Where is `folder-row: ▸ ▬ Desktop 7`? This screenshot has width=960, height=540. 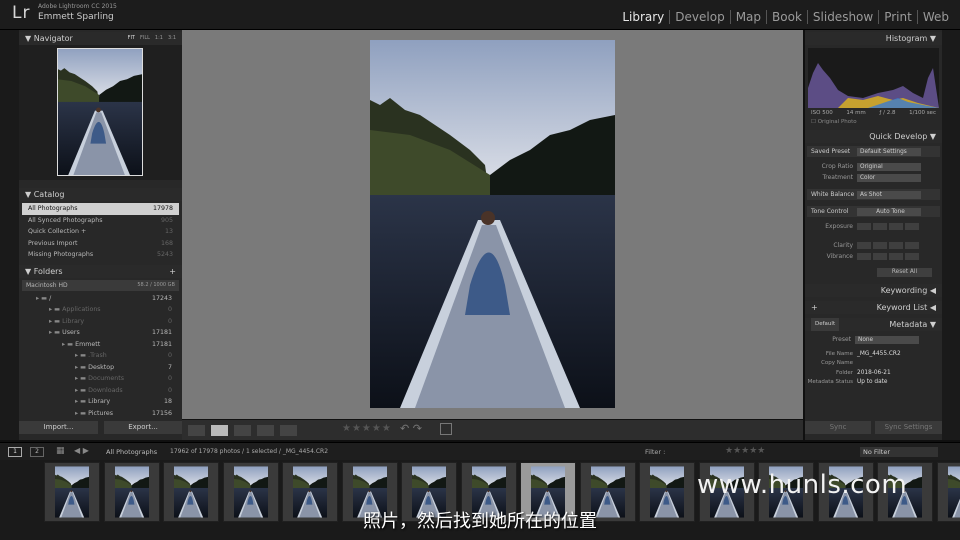
folder-row: ▸ ▬ Desktop 7 is located at coordinates (100, 368).